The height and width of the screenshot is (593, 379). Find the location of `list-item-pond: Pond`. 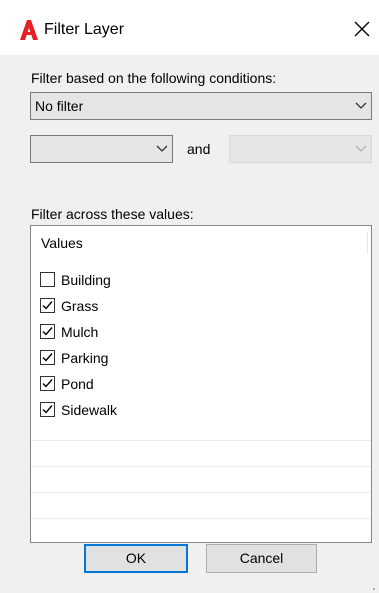

list-item-pond: Pond is located at coordinates (201, 385).